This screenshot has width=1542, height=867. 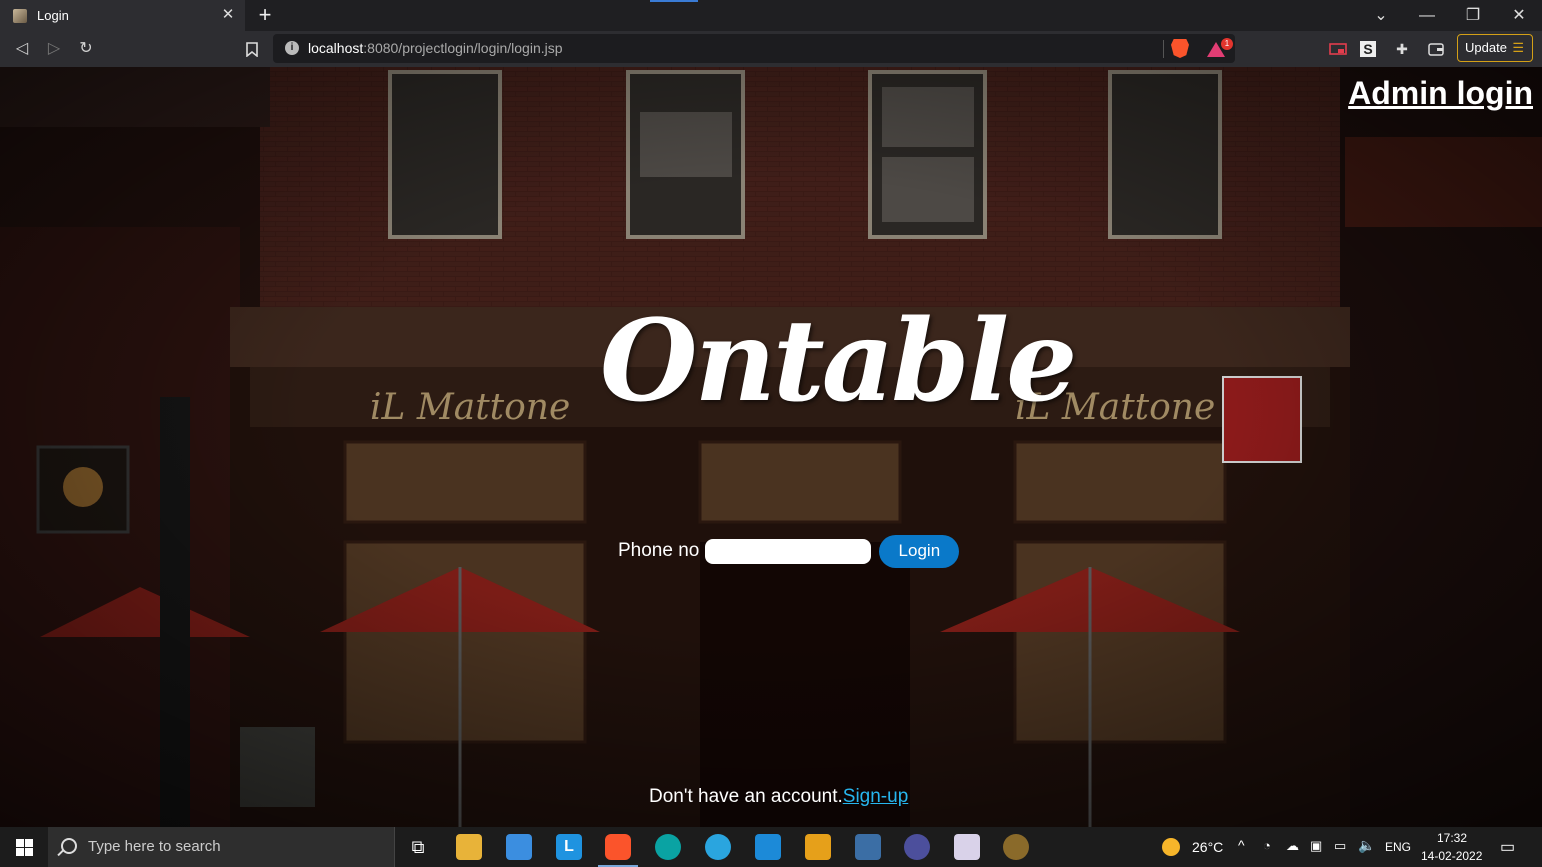 What do you see at coordinates (838, 361) in the screenshot?
I see `ontable-logo: Ontable` at bounding box center [838, 361].